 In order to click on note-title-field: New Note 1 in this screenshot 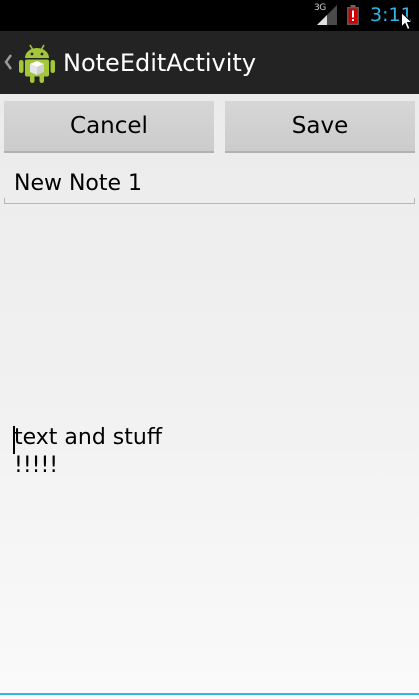, I will do `click(209, 184)`.